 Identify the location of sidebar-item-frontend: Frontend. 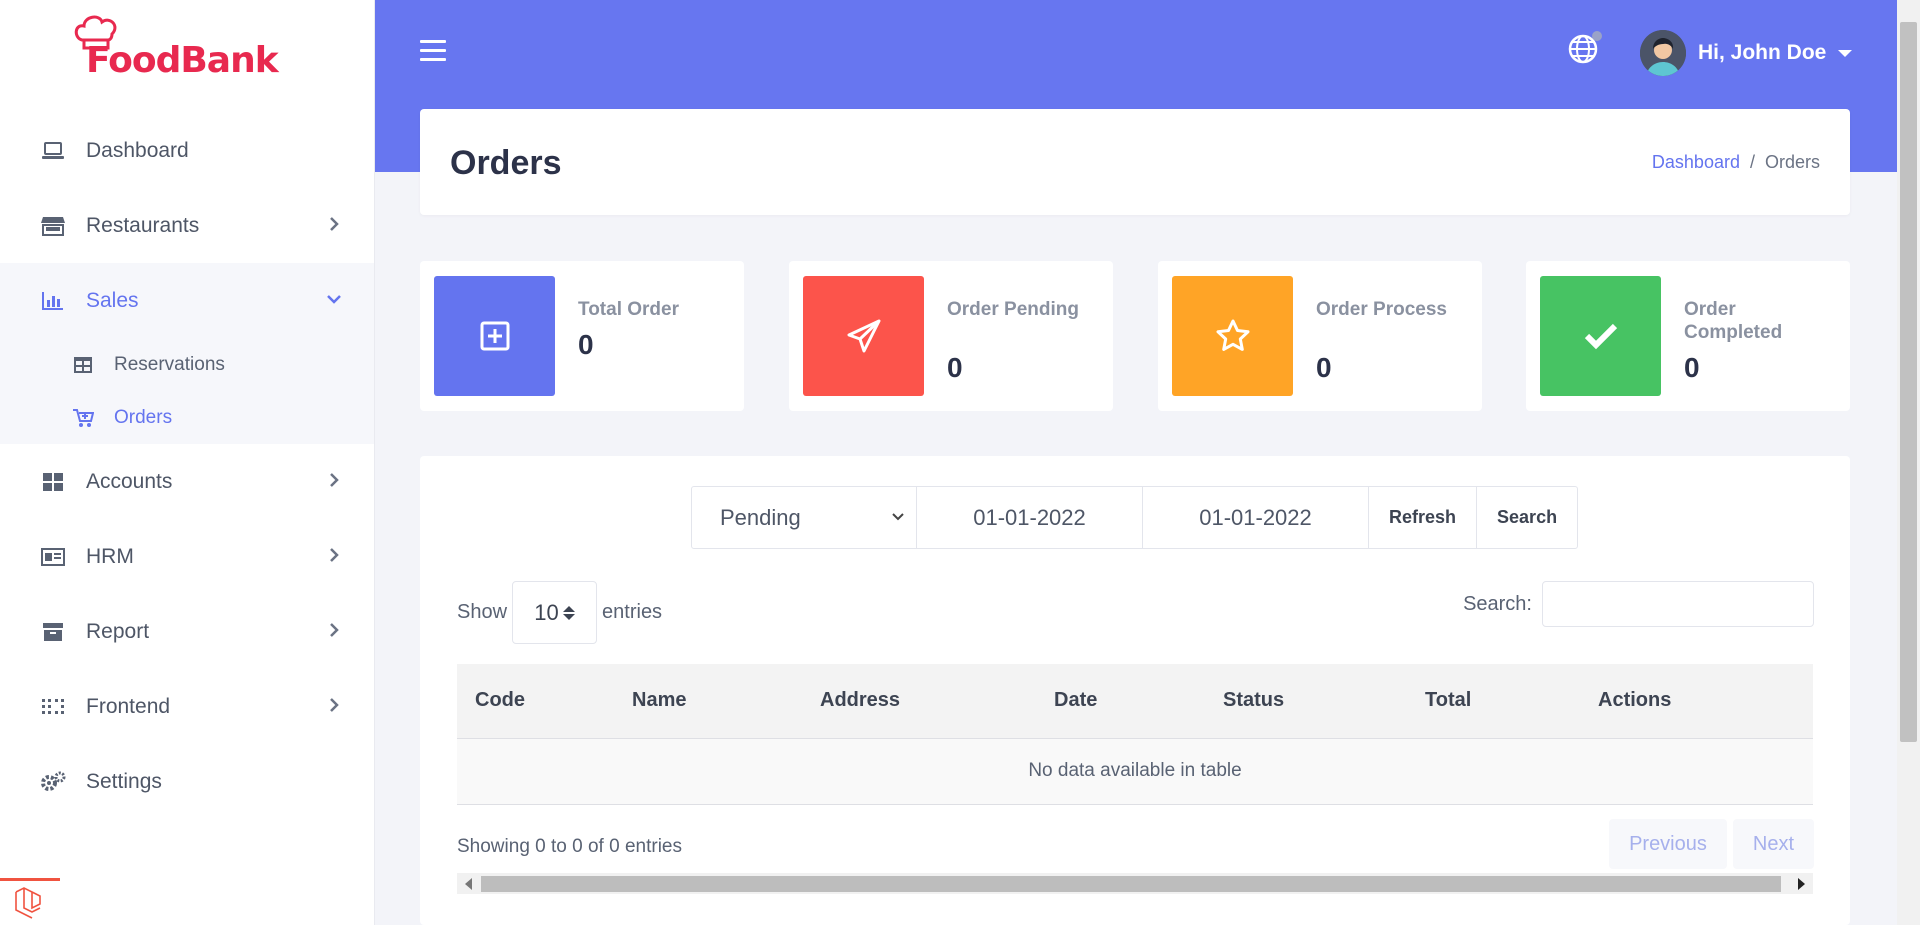
(187, 706).